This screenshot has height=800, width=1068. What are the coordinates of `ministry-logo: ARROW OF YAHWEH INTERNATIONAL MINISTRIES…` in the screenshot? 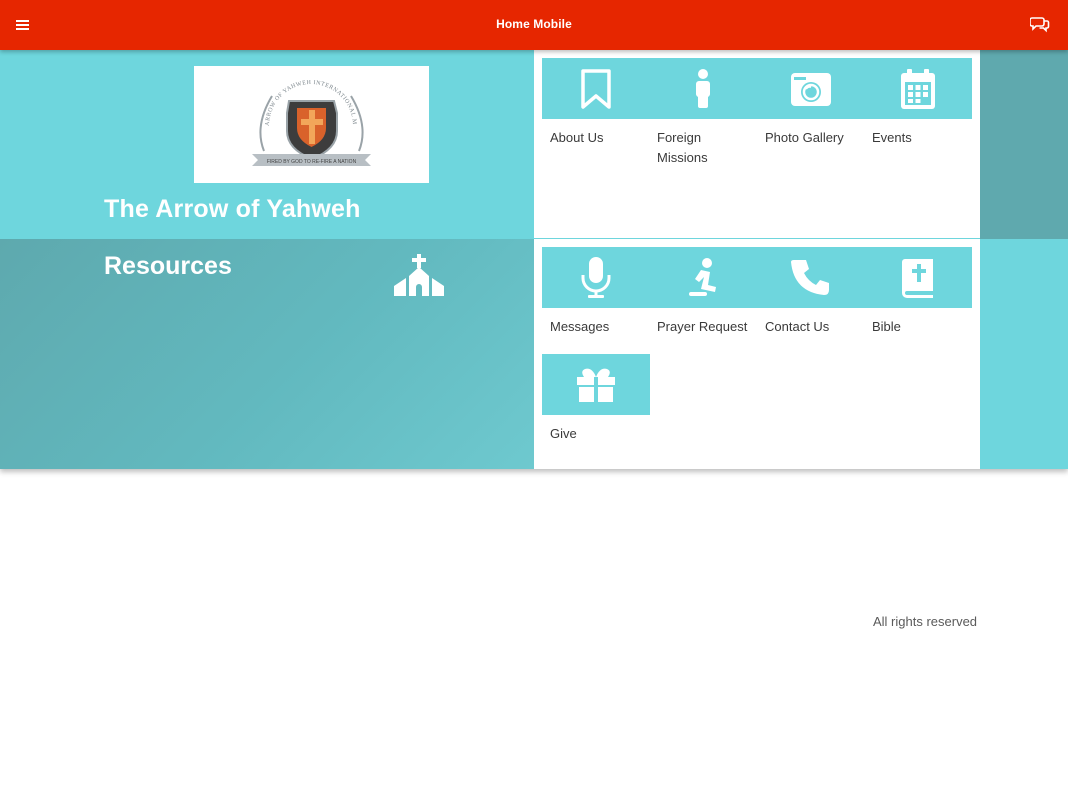 It's located at (310, 122).